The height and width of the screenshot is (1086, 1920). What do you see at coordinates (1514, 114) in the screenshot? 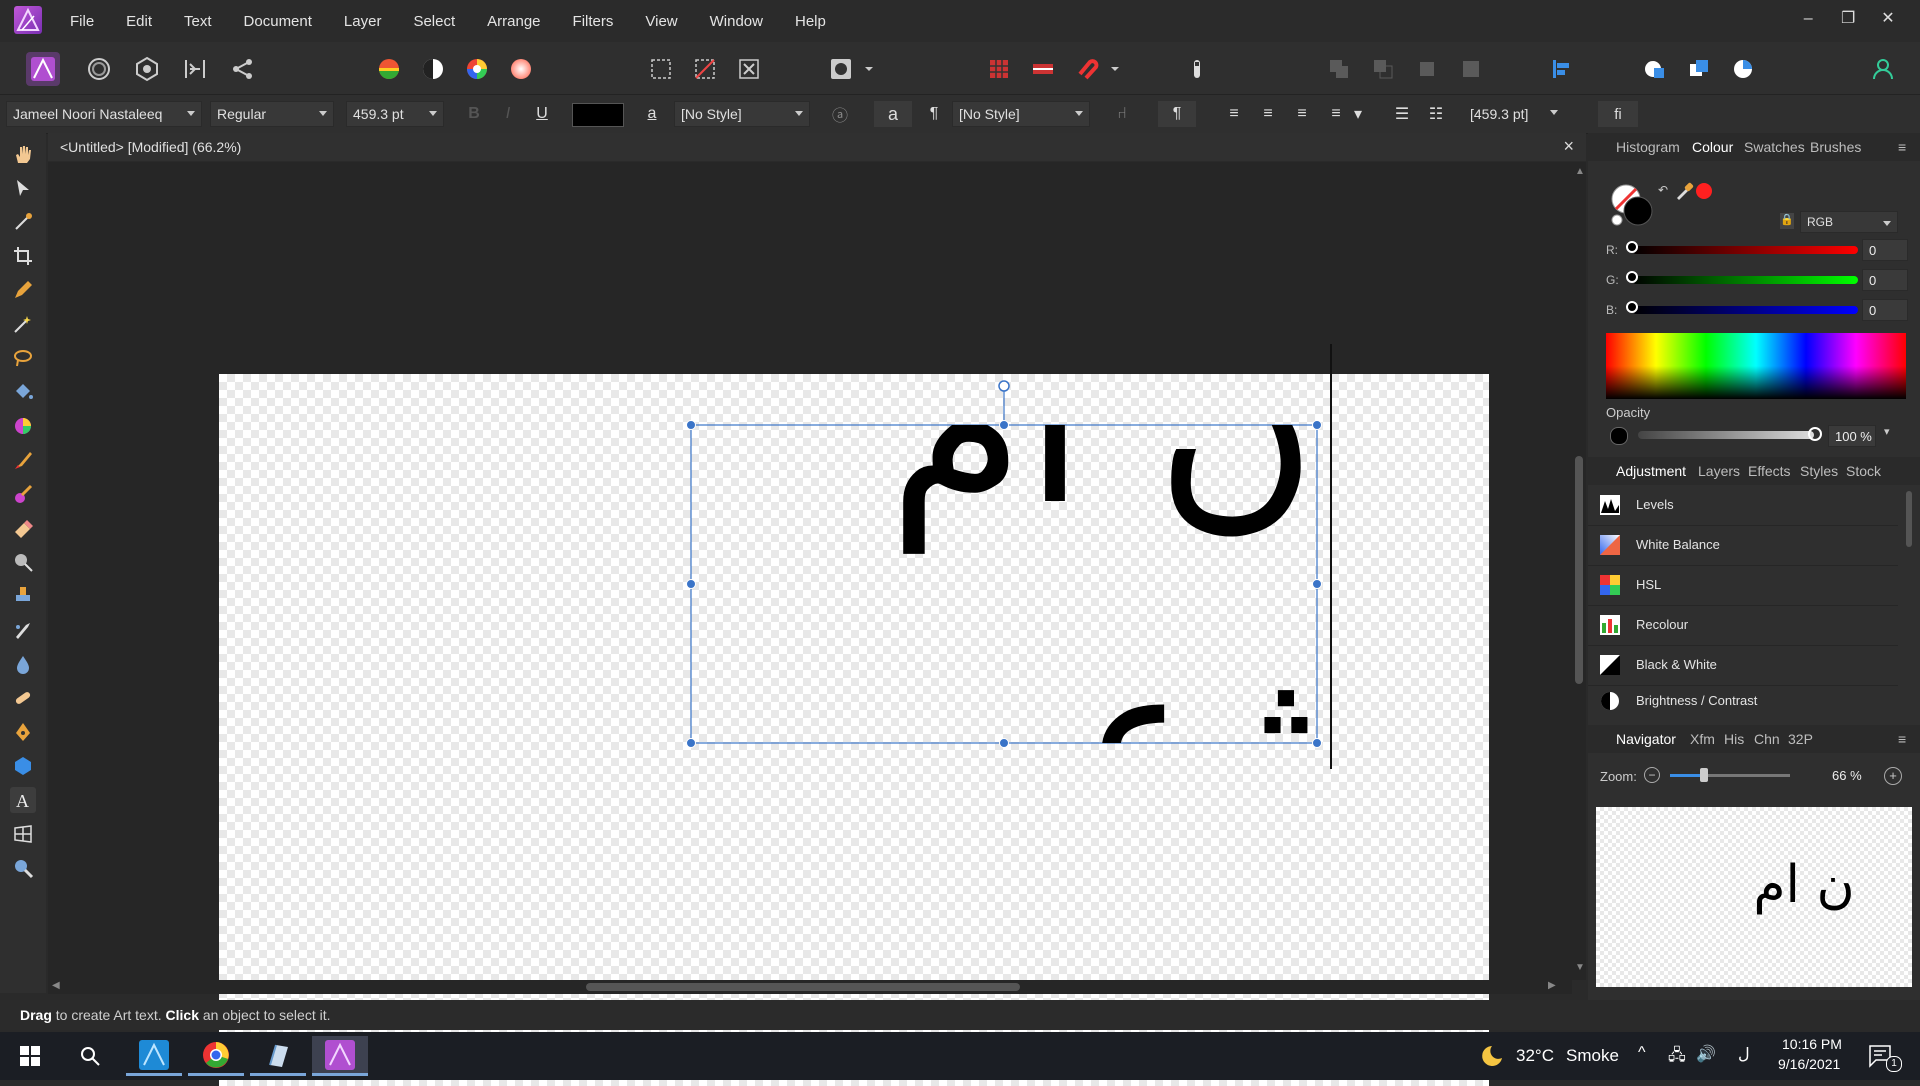
I see `leading-select: [459.3 pt]` at bounding box center [1514, 114].